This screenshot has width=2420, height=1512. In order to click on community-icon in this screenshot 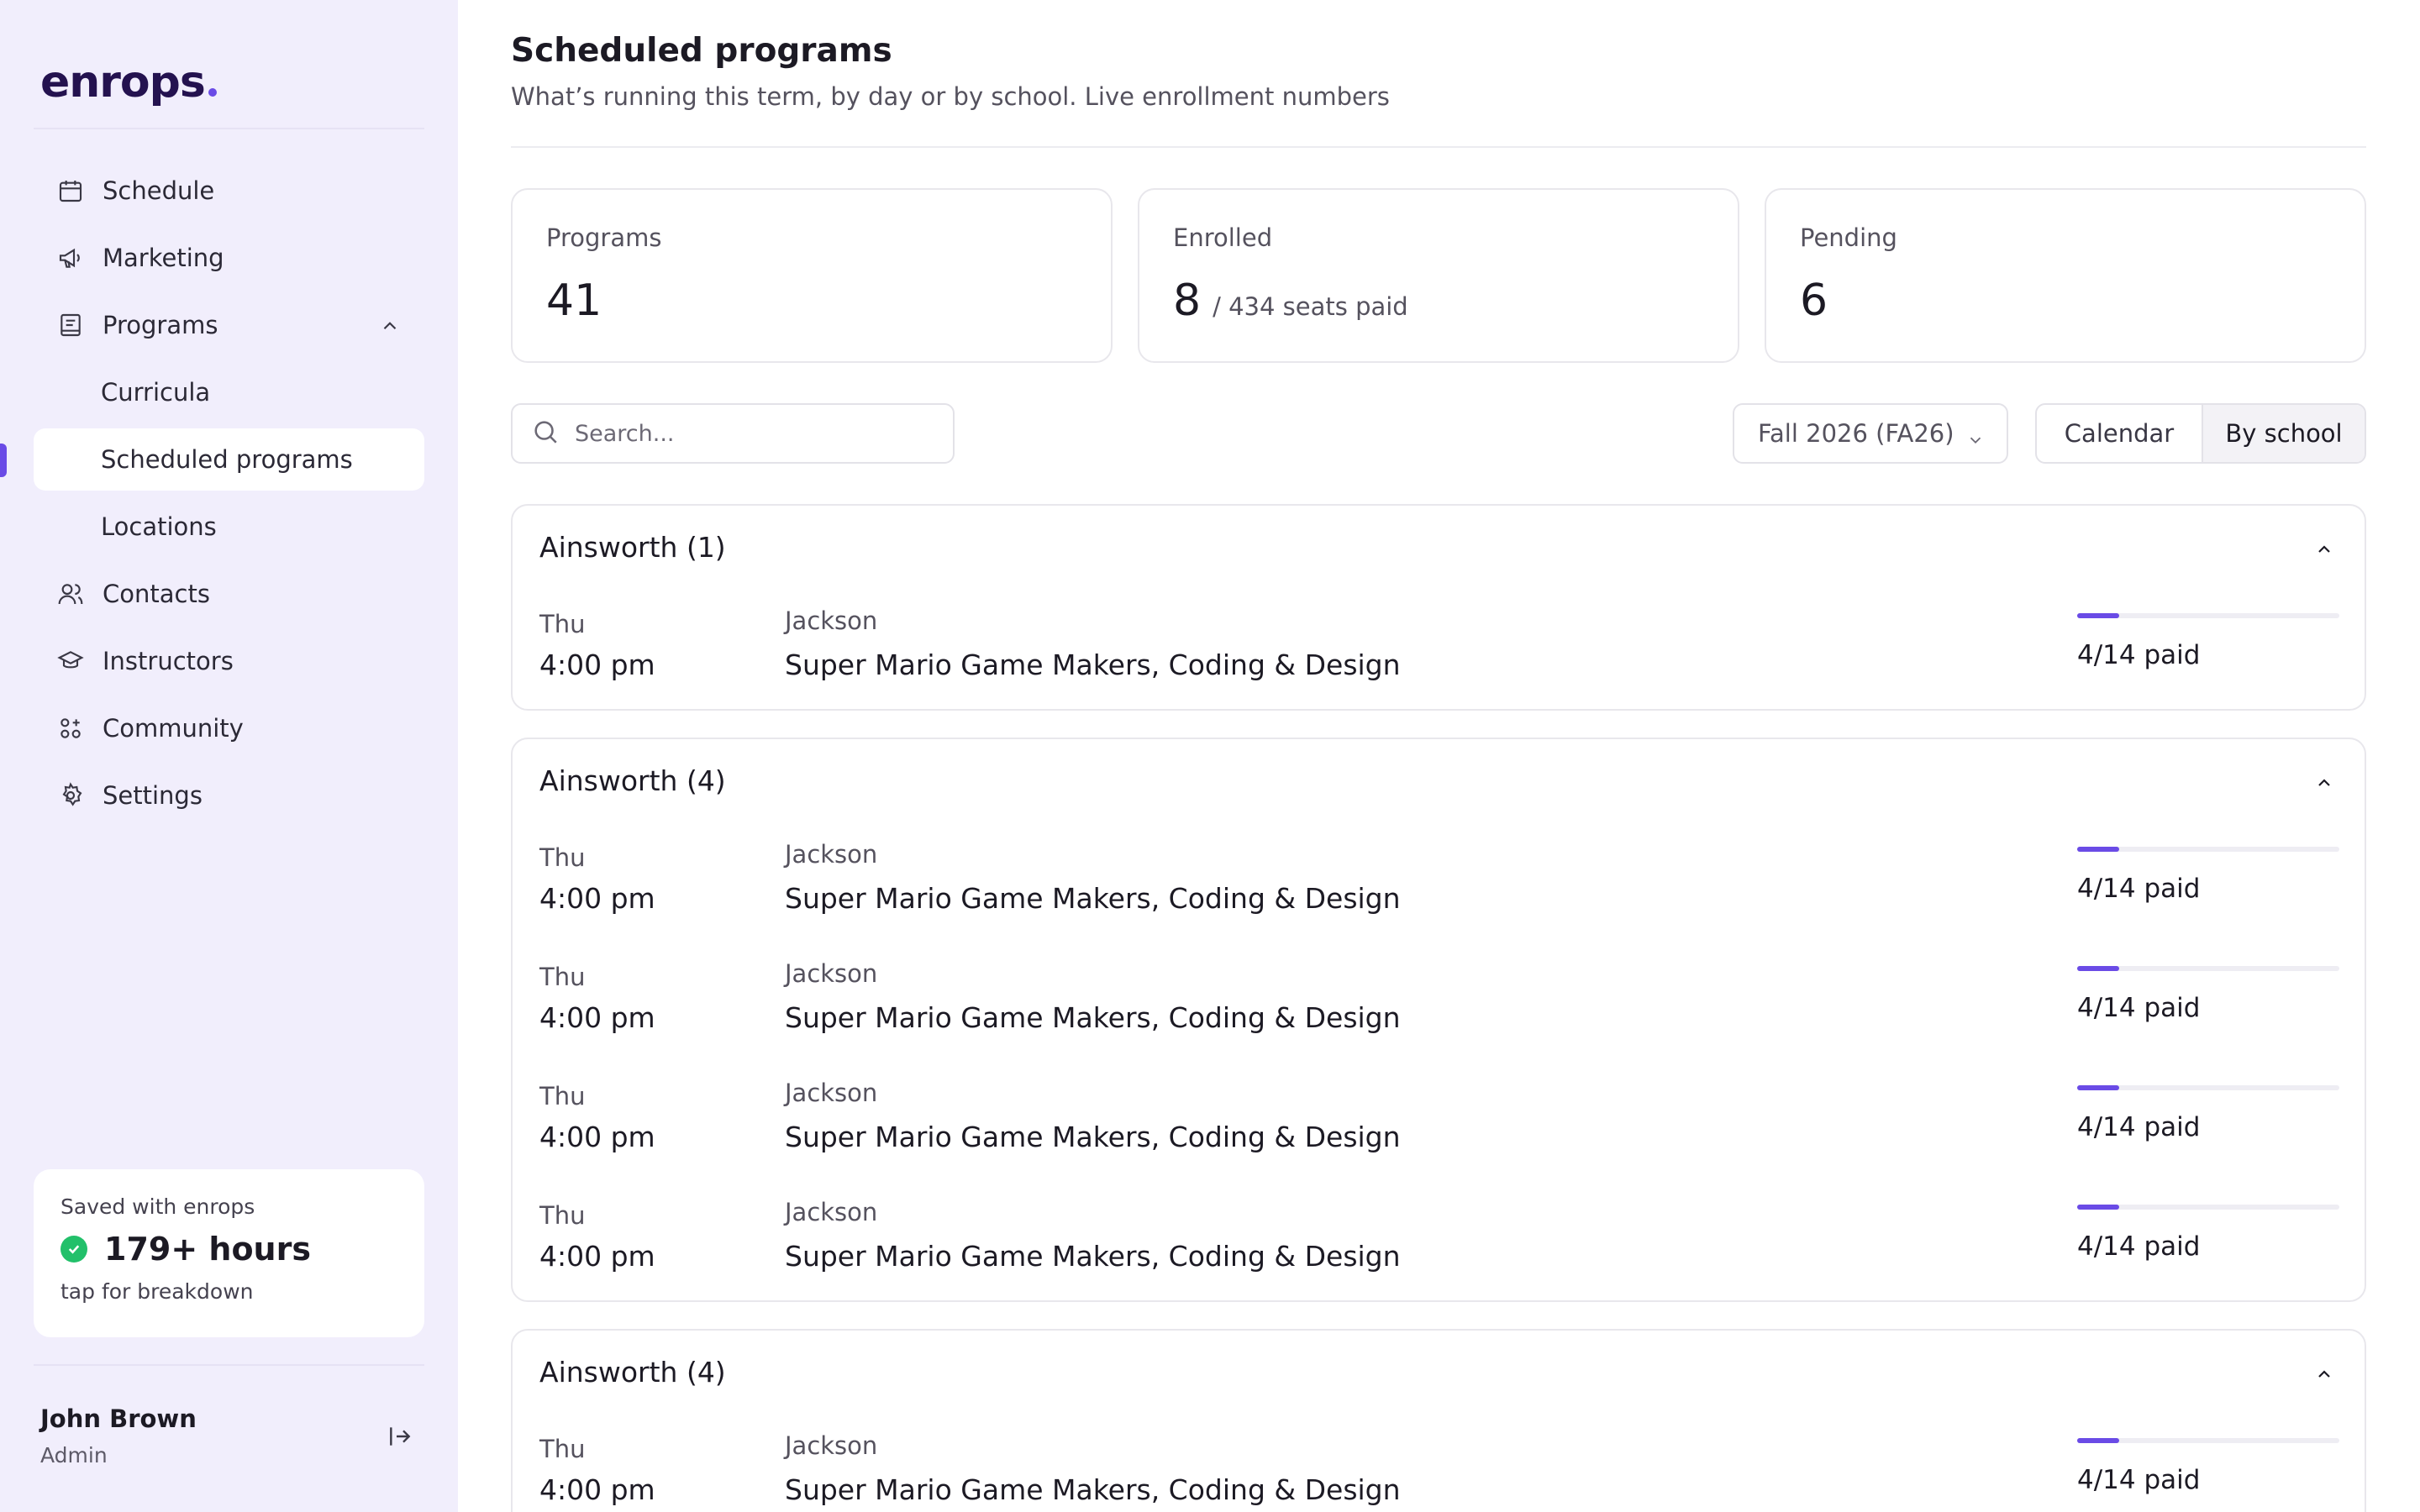, I will do `click(70, 728)`.